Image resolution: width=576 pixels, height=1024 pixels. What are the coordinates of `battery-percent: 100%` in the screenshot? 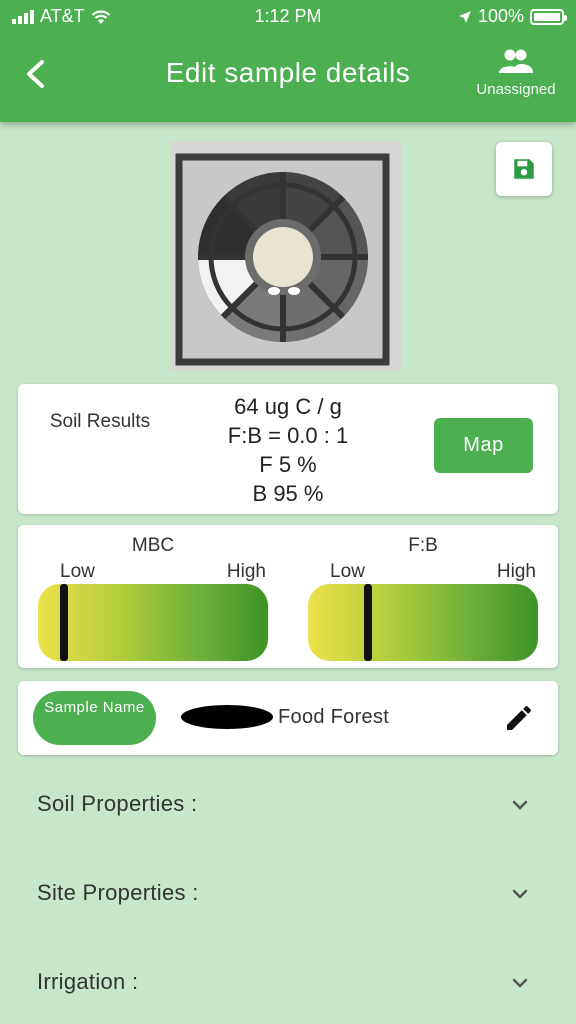 It's located at (500, 16).